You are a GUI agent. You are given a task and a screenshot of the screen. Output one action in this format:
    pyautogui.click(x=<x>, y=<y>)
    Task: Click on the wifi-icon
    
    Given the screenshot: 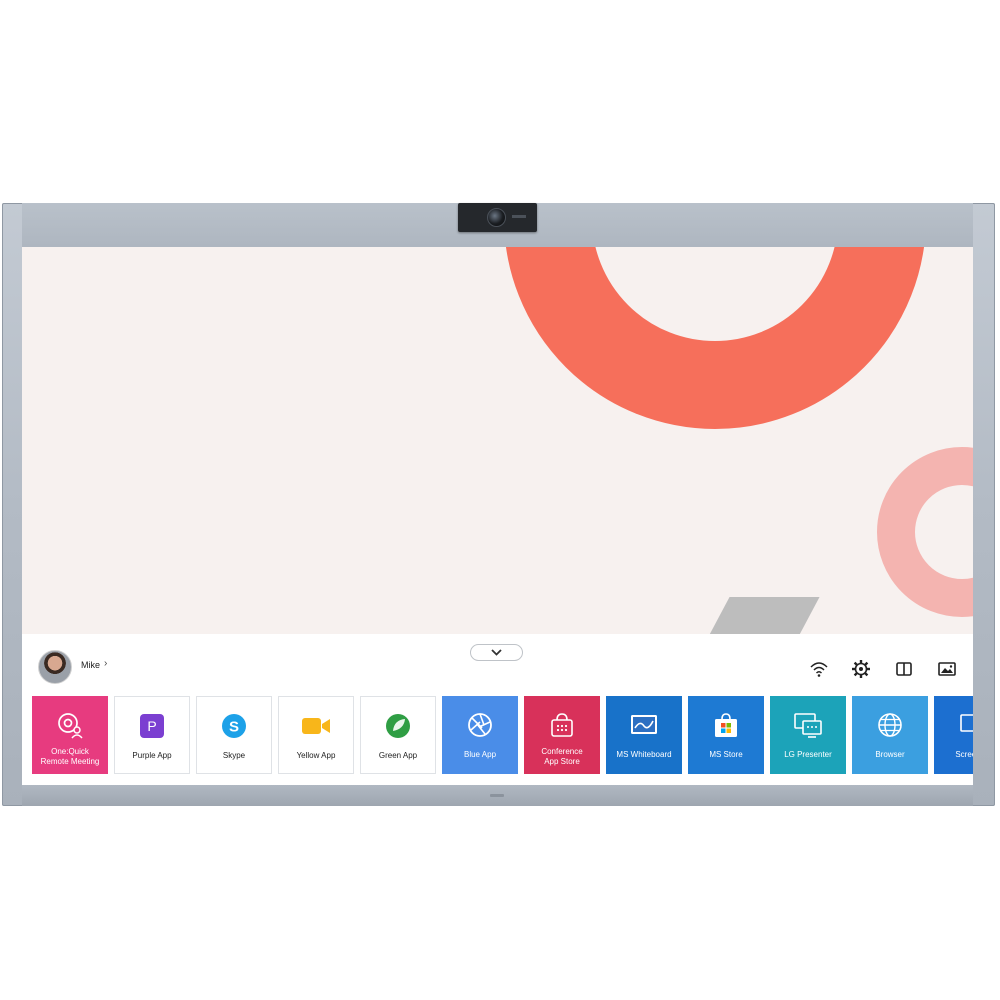 What is the action you would take?
    pyautogui.click(x=819, y=669)
    